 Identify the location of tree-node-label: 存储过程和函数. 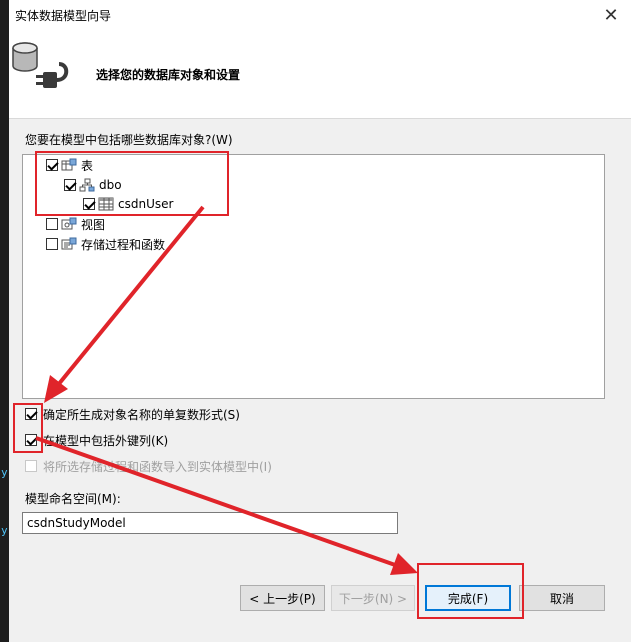
(123, 244).